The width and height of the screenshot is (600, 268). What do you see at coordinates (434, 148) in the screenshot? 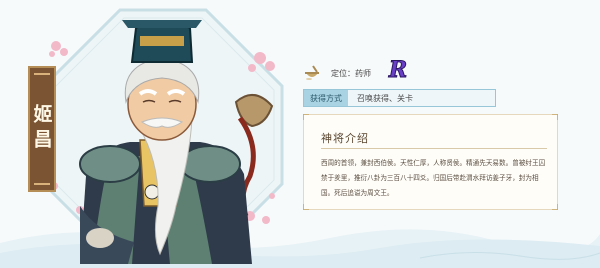
I see `intro-divider` at bounding box center [434, 148].